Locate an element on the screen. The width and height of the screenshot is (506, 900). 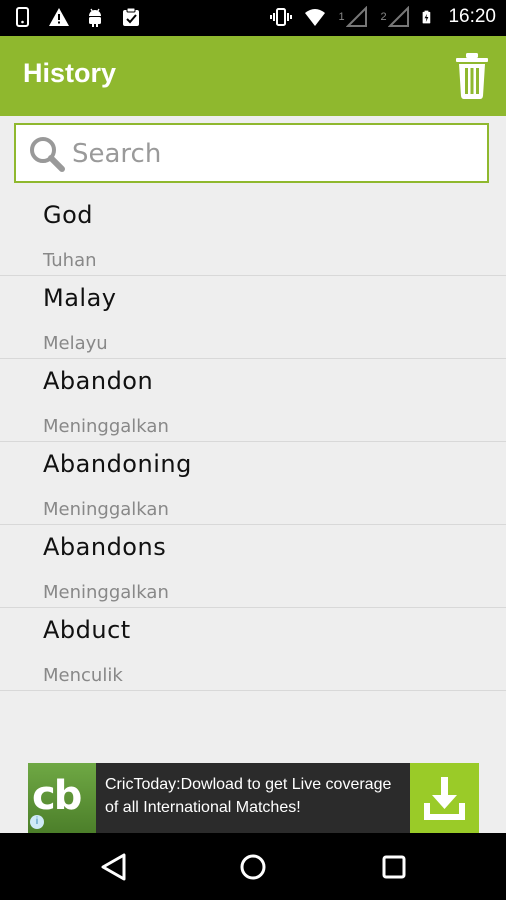
list-item: Malay Melayu is located at coordinates (253, 317).